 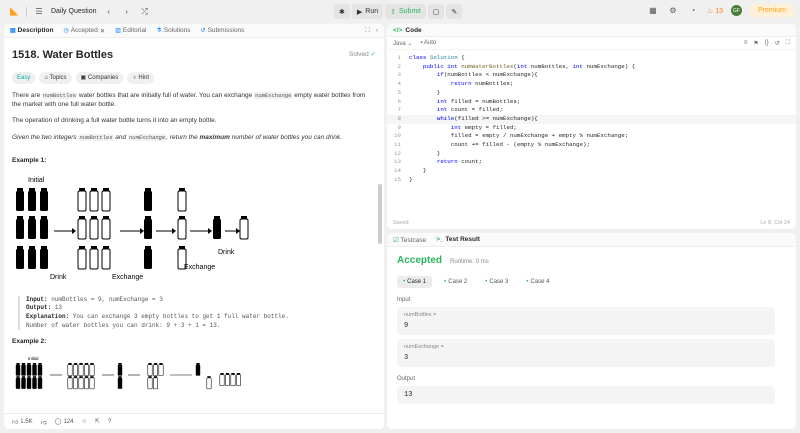 I want to click on thumbs-up-icon: 👍︎, so click(x=15, y=422).